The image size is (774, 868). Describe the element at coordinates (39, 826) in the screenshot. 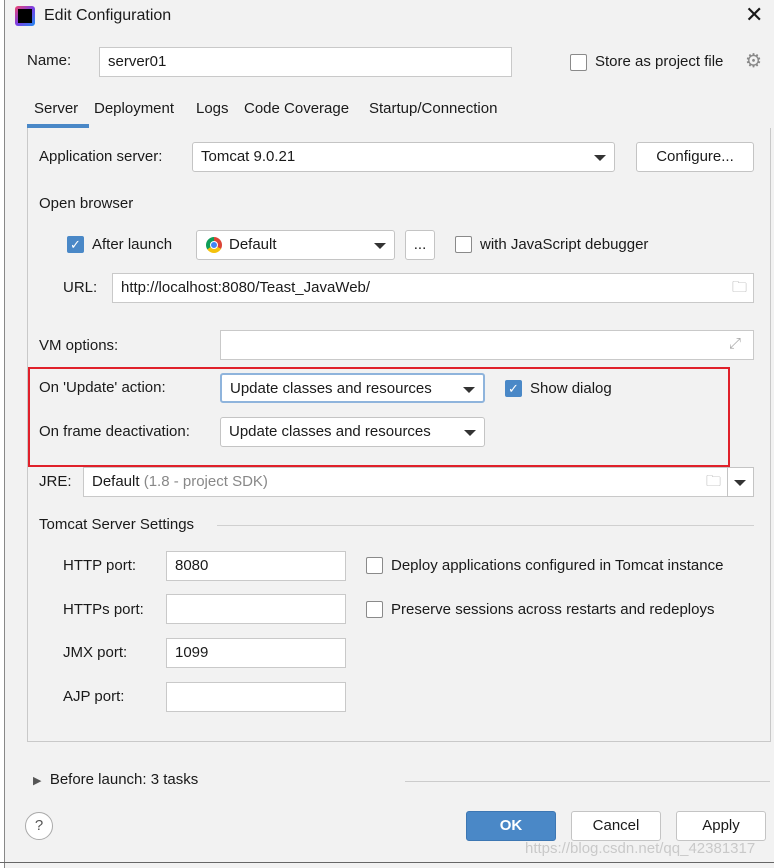

I see `help-button: ?` at that location.